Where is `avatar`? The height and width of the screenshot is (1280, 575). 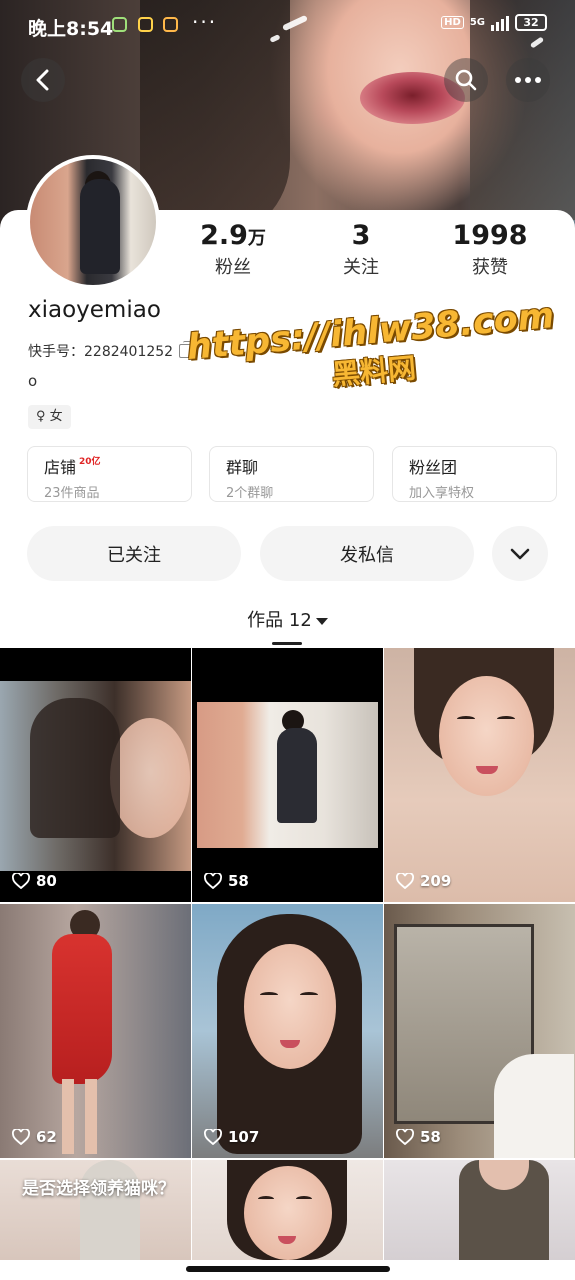
avatar is located at coordinates (93, 222).